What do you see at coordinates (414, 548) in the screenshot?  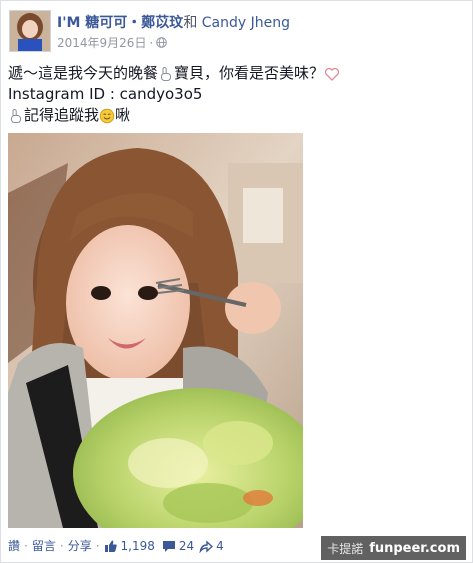 I see `watermark-brand: funpeer.com` at bounding box center [414, 548].